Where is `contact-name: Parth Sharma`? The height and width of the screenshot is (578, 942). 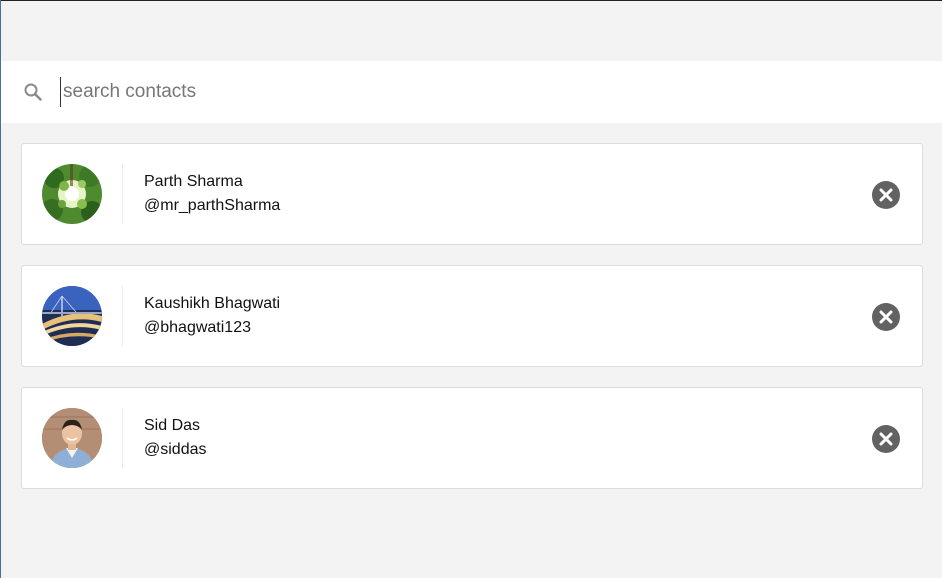
contact-name: Parth Sharma is located at coordinates (193, 181).